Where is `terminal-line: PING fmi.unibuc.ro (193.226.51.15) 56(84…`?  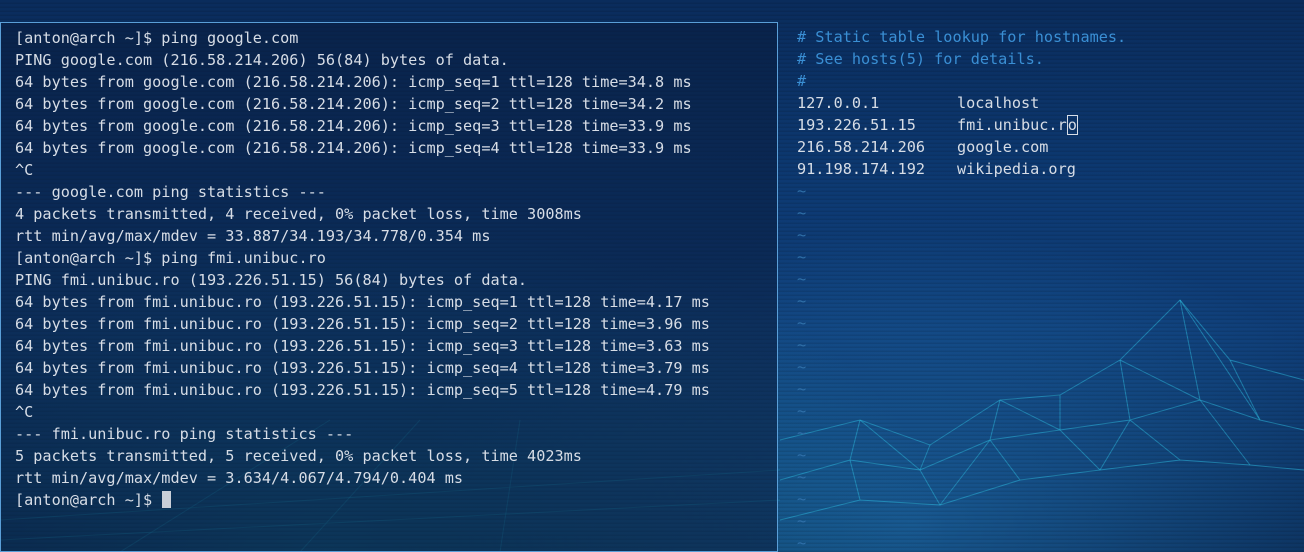 terminal-line: PING fmi.unibuc.ro (193.226.51.15) 56(84… is located at coordinates (271, 280).